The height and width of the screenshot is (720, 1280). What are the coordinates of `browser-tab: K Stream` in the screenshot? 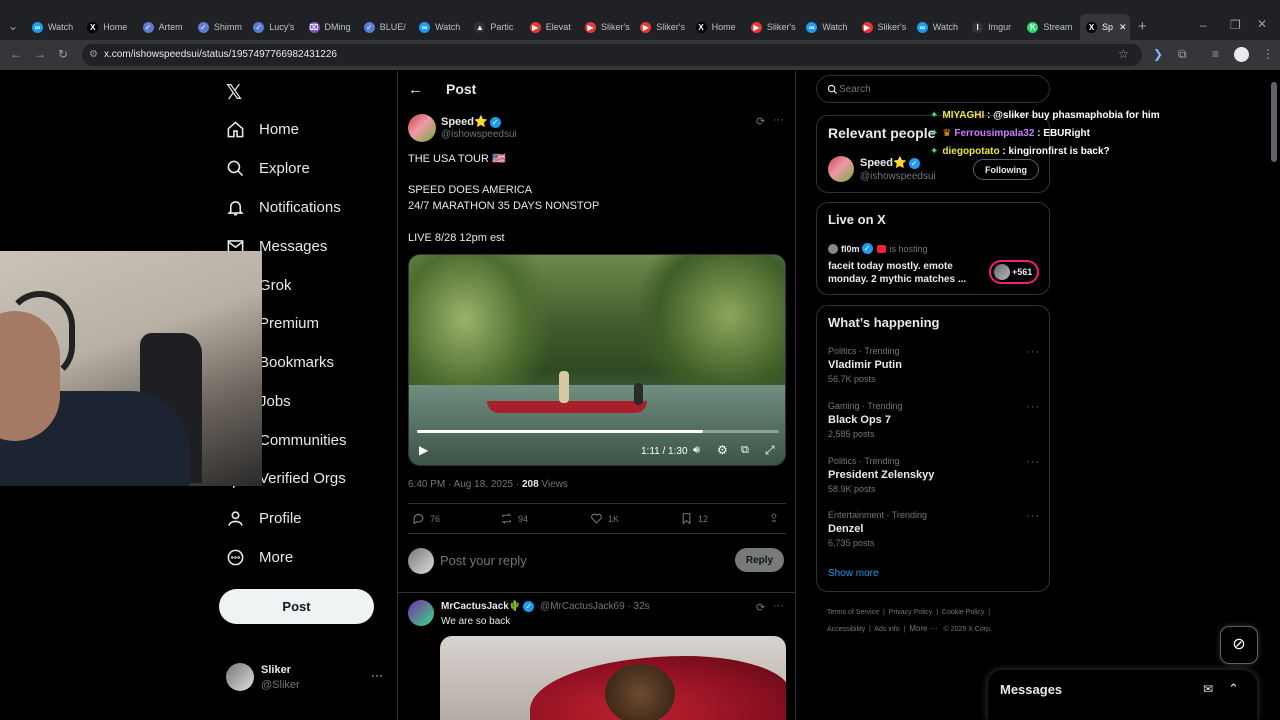 It's located at (1052, 27).